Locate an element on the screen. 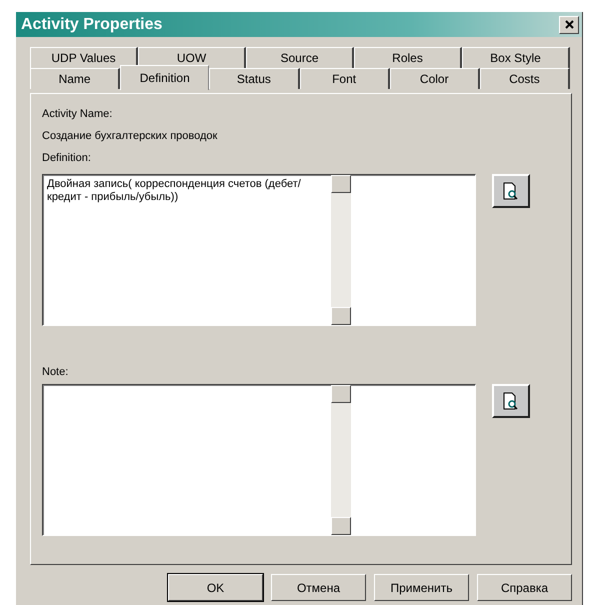 This screenshot has height=605, width=590. close-icon is located at coordinates (569, 24).